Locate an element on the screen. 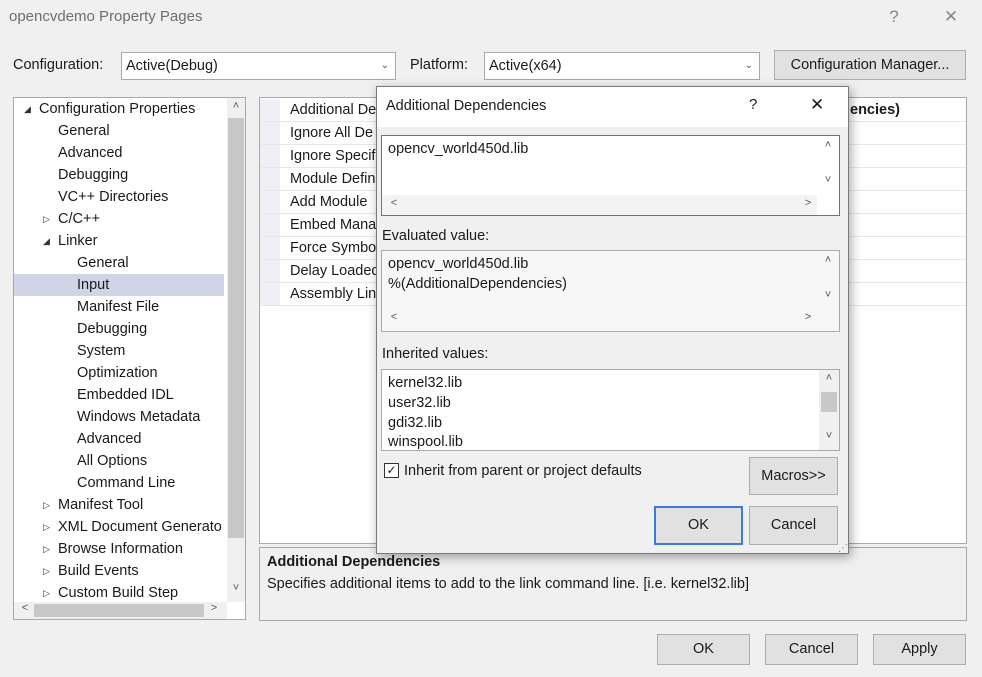 This screenshot has height=677, width=982. tree-item: Manifest File is located at coordinates (119, 307).